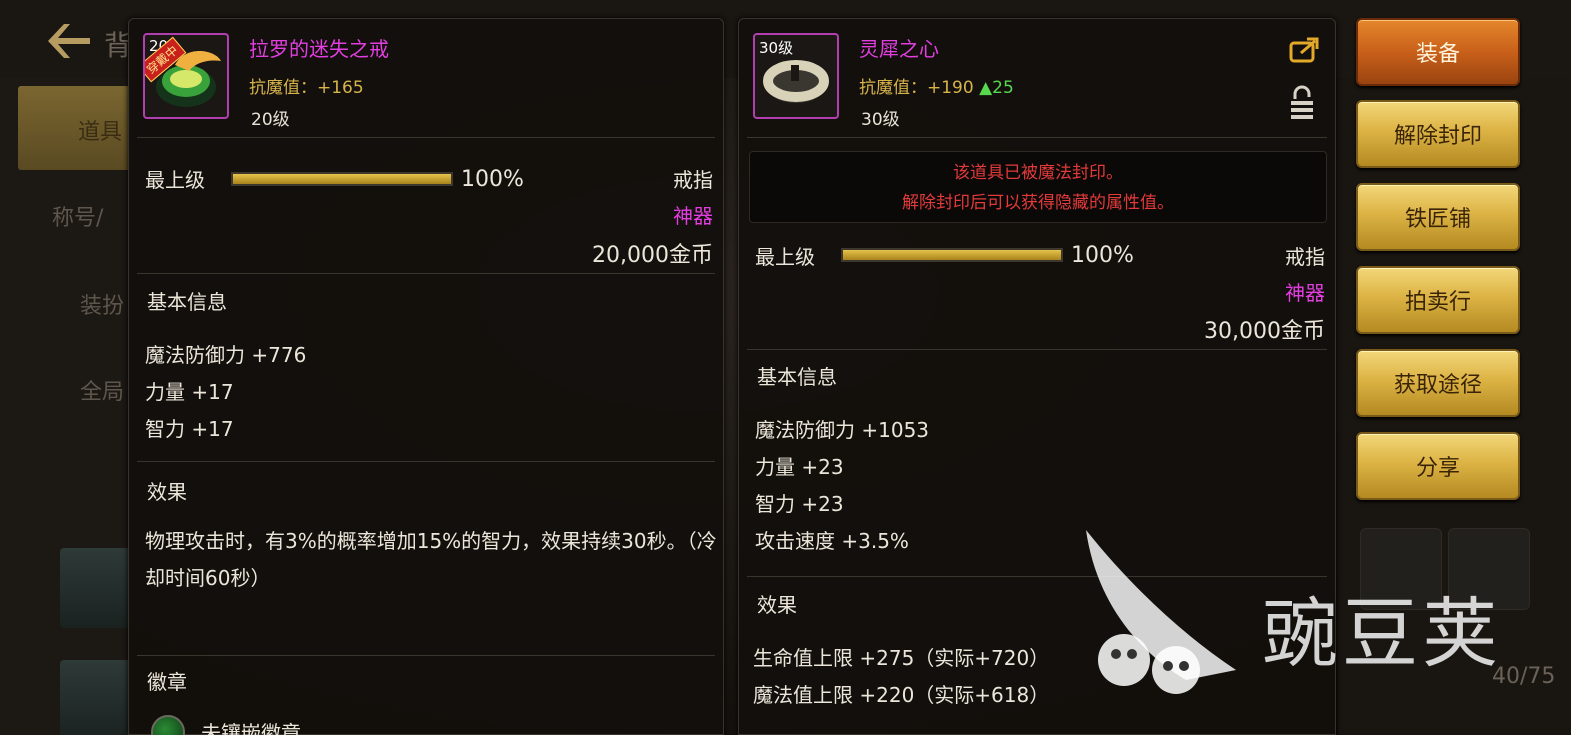  Describe the element at coordinates (880, 120) in the screenshot. I see `item-level: 30级` at that location.